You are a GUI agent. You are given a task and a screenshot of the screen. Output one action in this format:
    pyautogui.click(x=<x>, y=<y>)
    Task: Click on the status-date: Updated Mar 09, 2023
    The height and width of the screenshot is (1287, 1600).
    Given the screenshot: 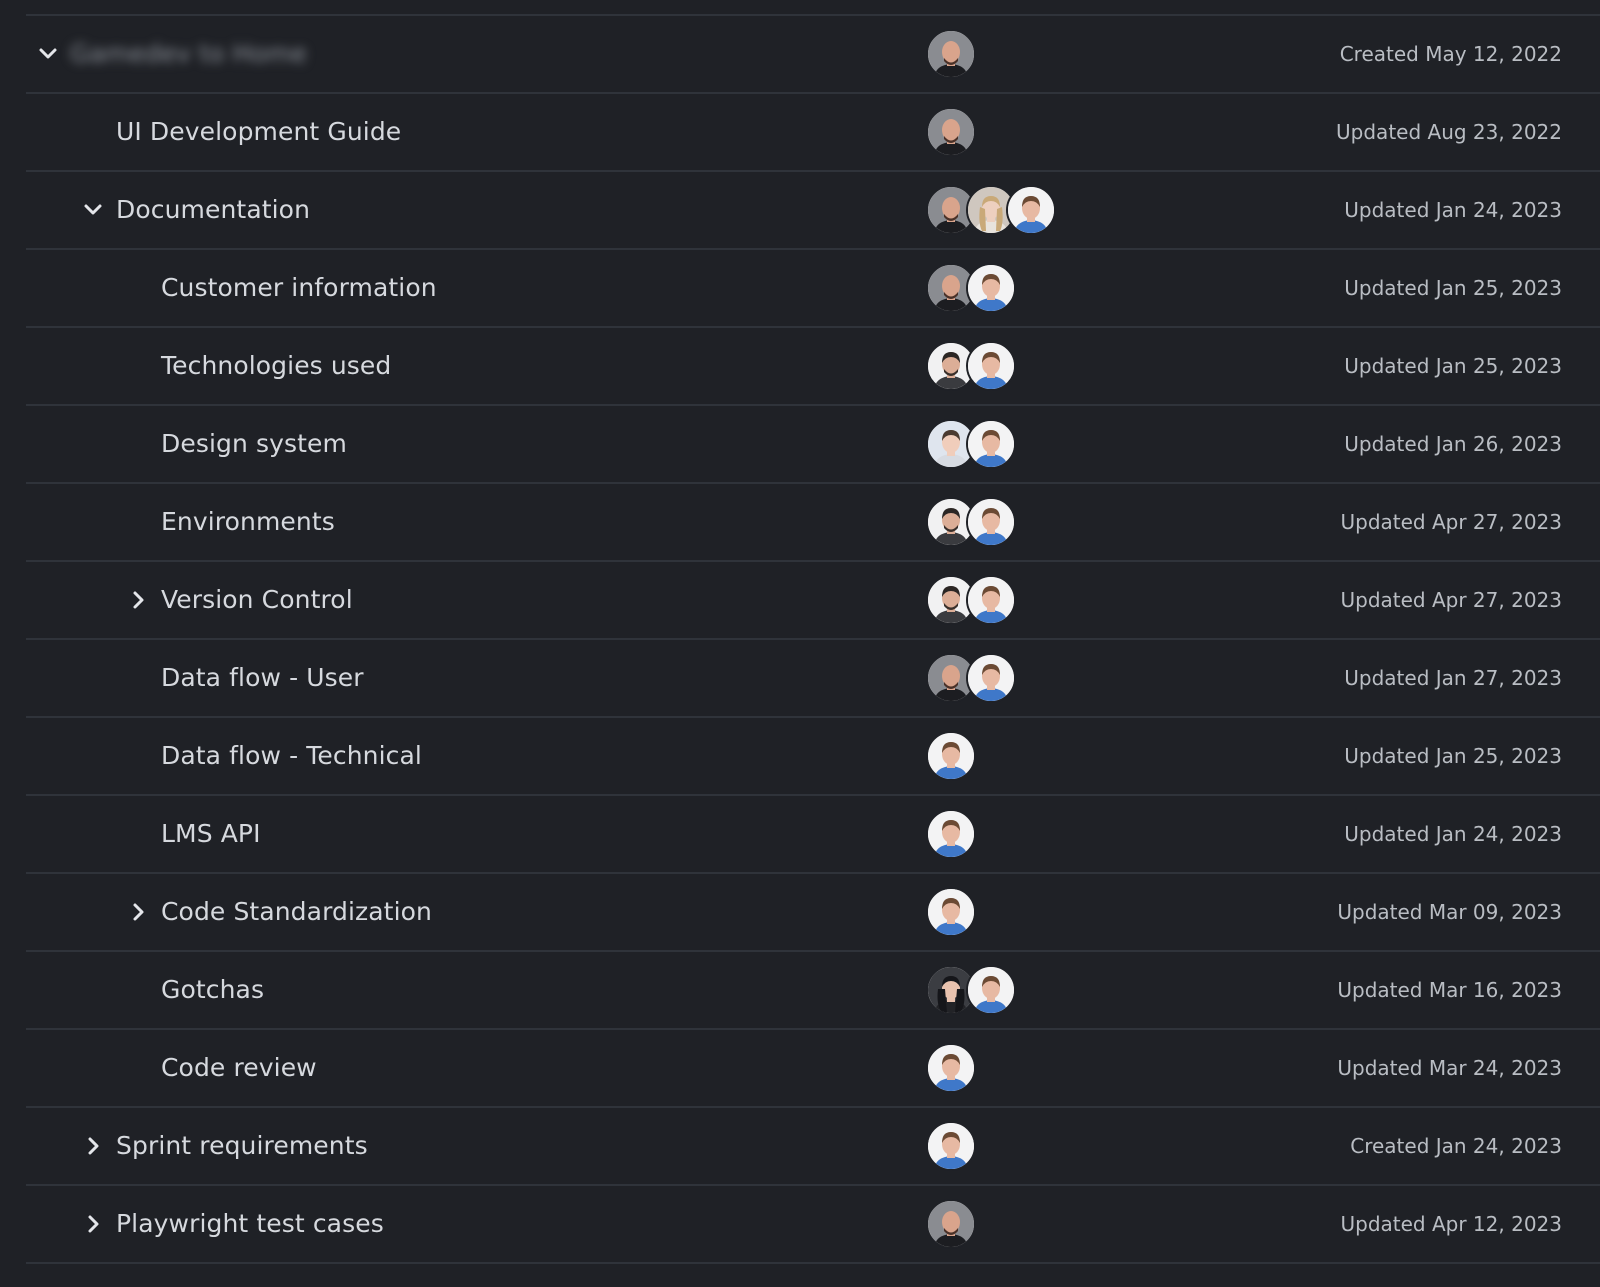 What is the action you would take?
    pyautogui.click(x=1449, y=912)
    